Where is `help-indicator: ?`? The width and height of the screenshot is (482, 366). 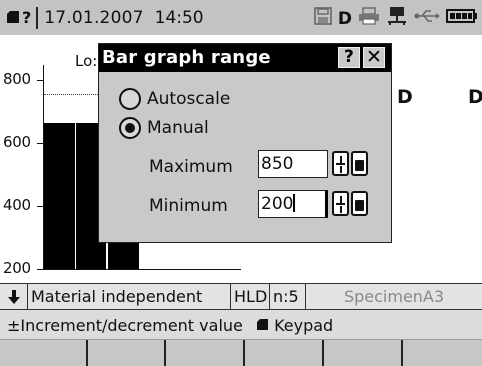 help-indicator: ? is located at coordinates (26, 17).